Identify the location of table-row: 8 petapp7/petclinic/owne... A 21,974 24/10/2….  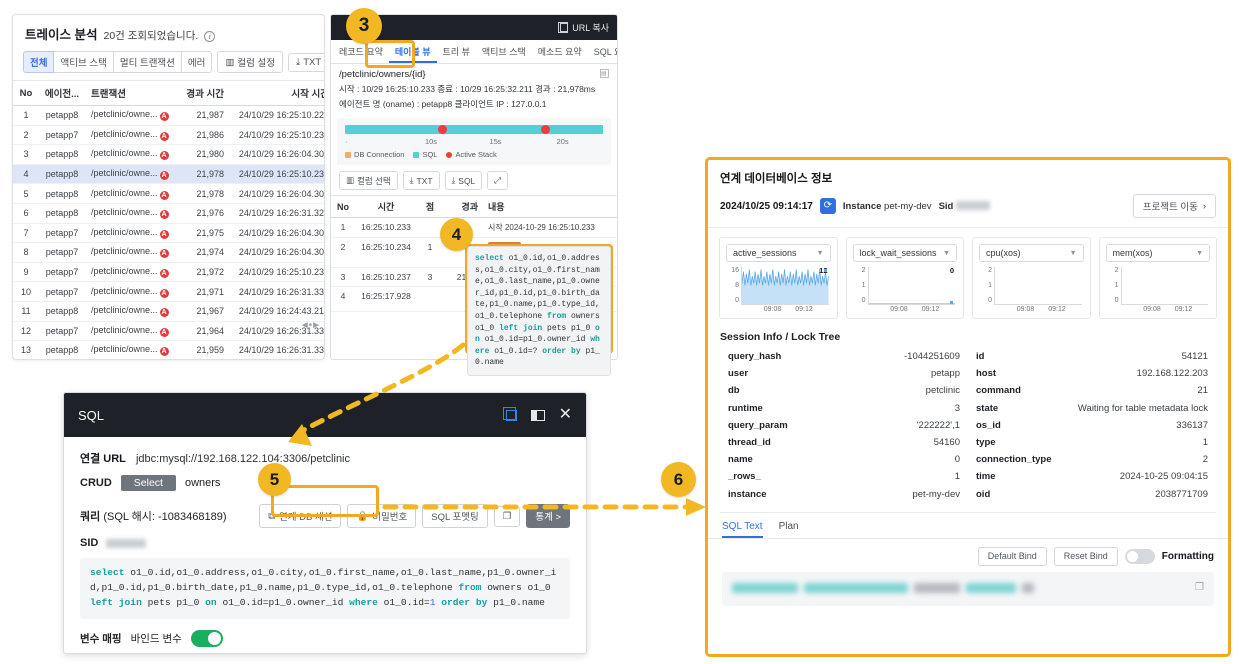
(168, 252).